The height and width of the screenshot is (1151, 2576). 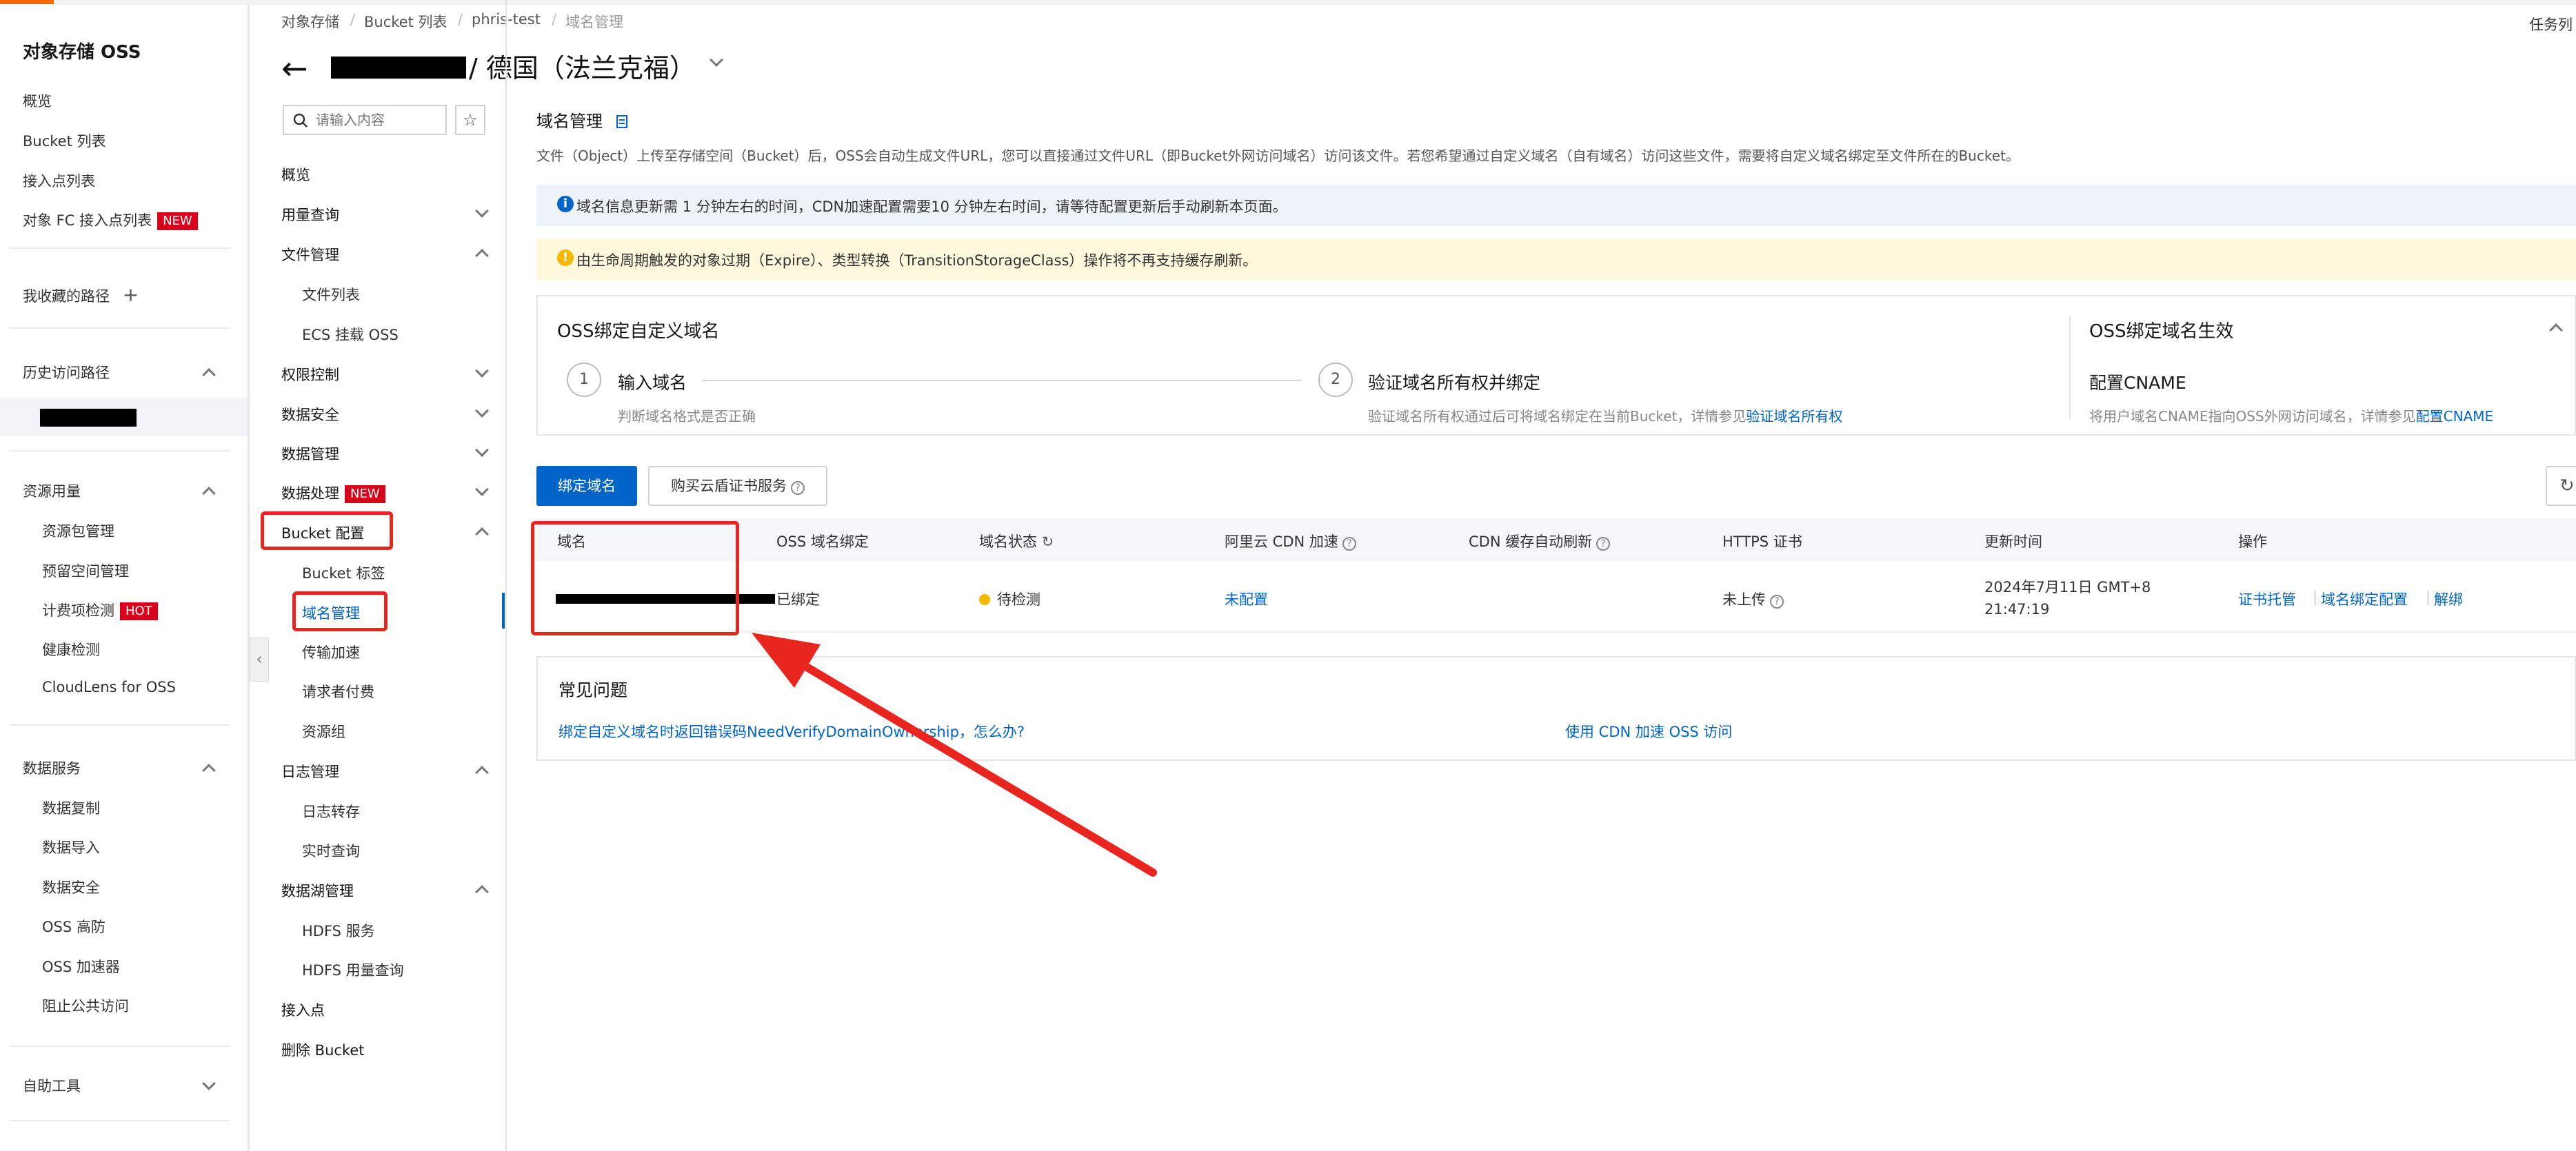 What do you see at coordinates (350, 334) in the screenshot?
I see `bucket-nav-ecs-mount: ECS 挂载 OSS` at bounding box center [350, 334].